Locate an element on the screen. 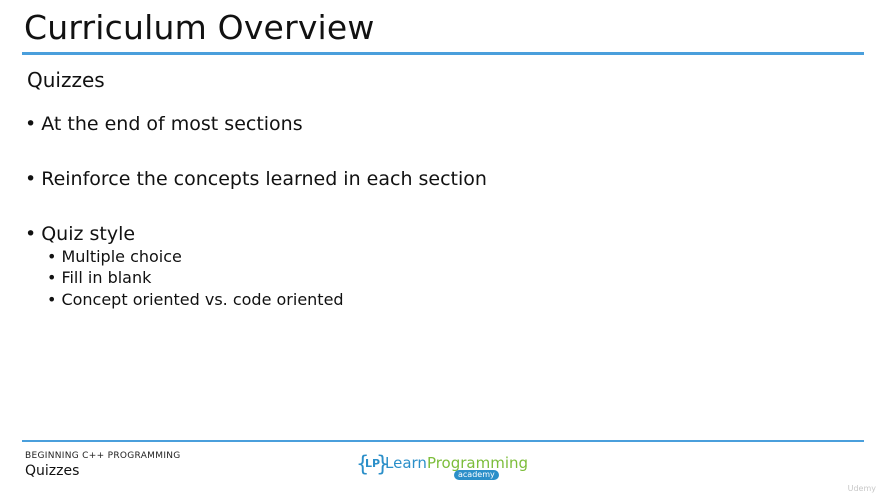  title-divider is located at coordinates (443, 53).